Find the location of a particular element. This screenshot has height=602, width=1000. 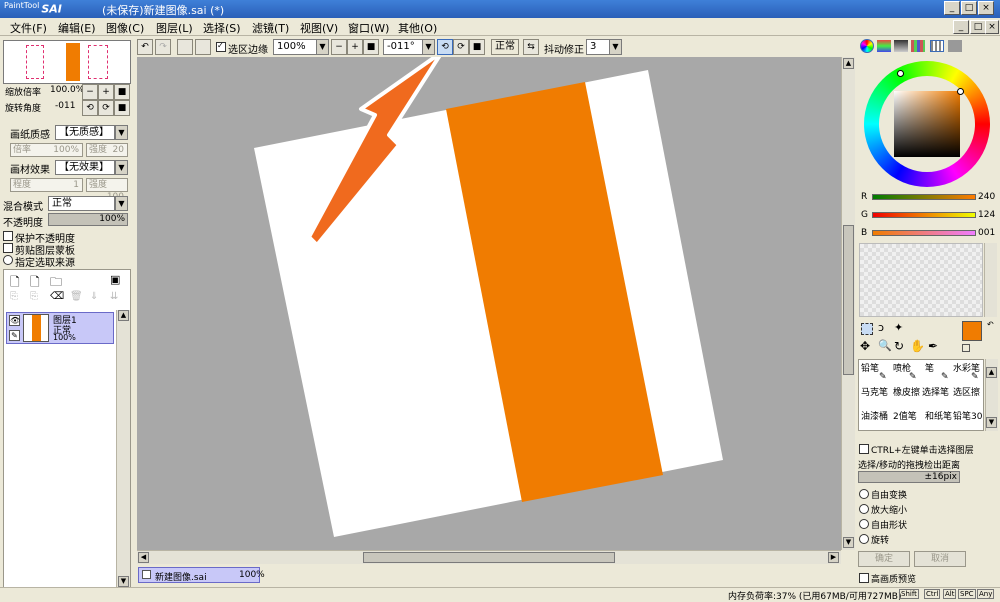

magic-wand-icon: ✦ is located at coordinates (898, 327).